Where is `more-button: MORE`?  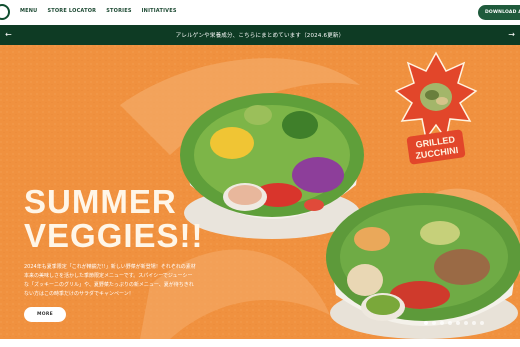 more-button: MORE is located at coordinates (45, 314).